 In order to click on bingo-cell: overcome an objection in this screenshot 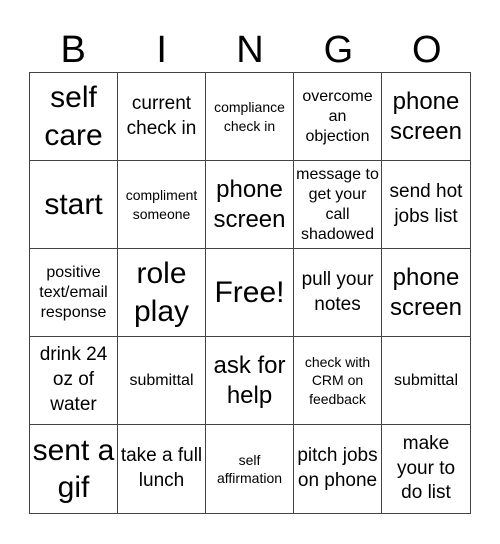, I will do `click(338, 117)`.